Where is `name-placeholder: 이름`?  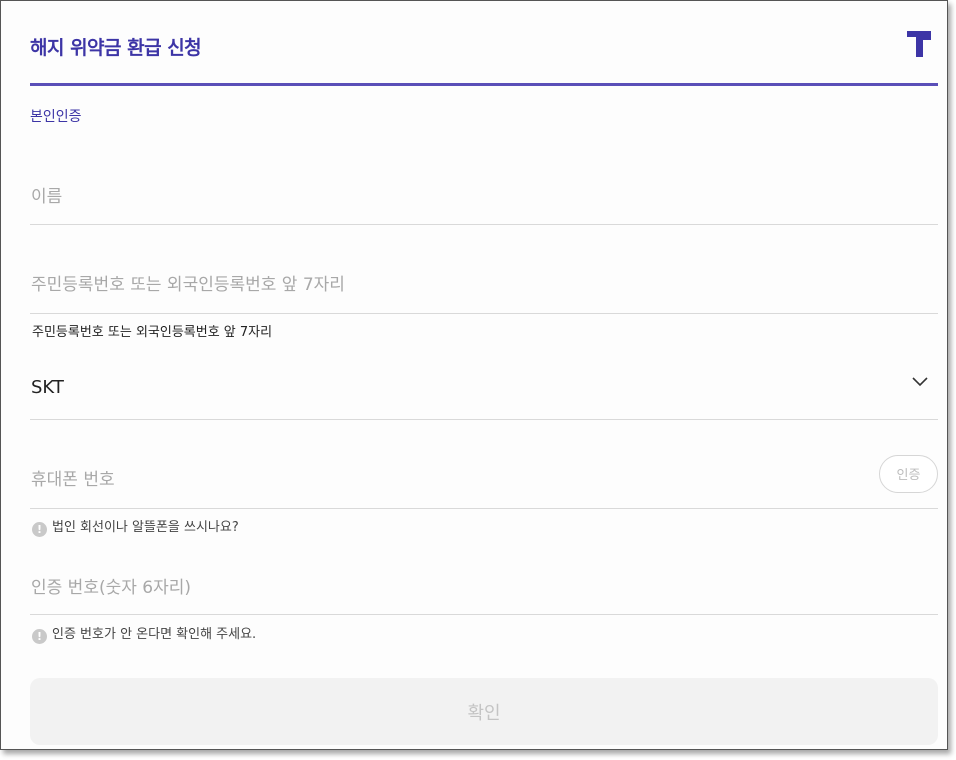
name-placeholder: 이름 is located at coordinates (47, 197).